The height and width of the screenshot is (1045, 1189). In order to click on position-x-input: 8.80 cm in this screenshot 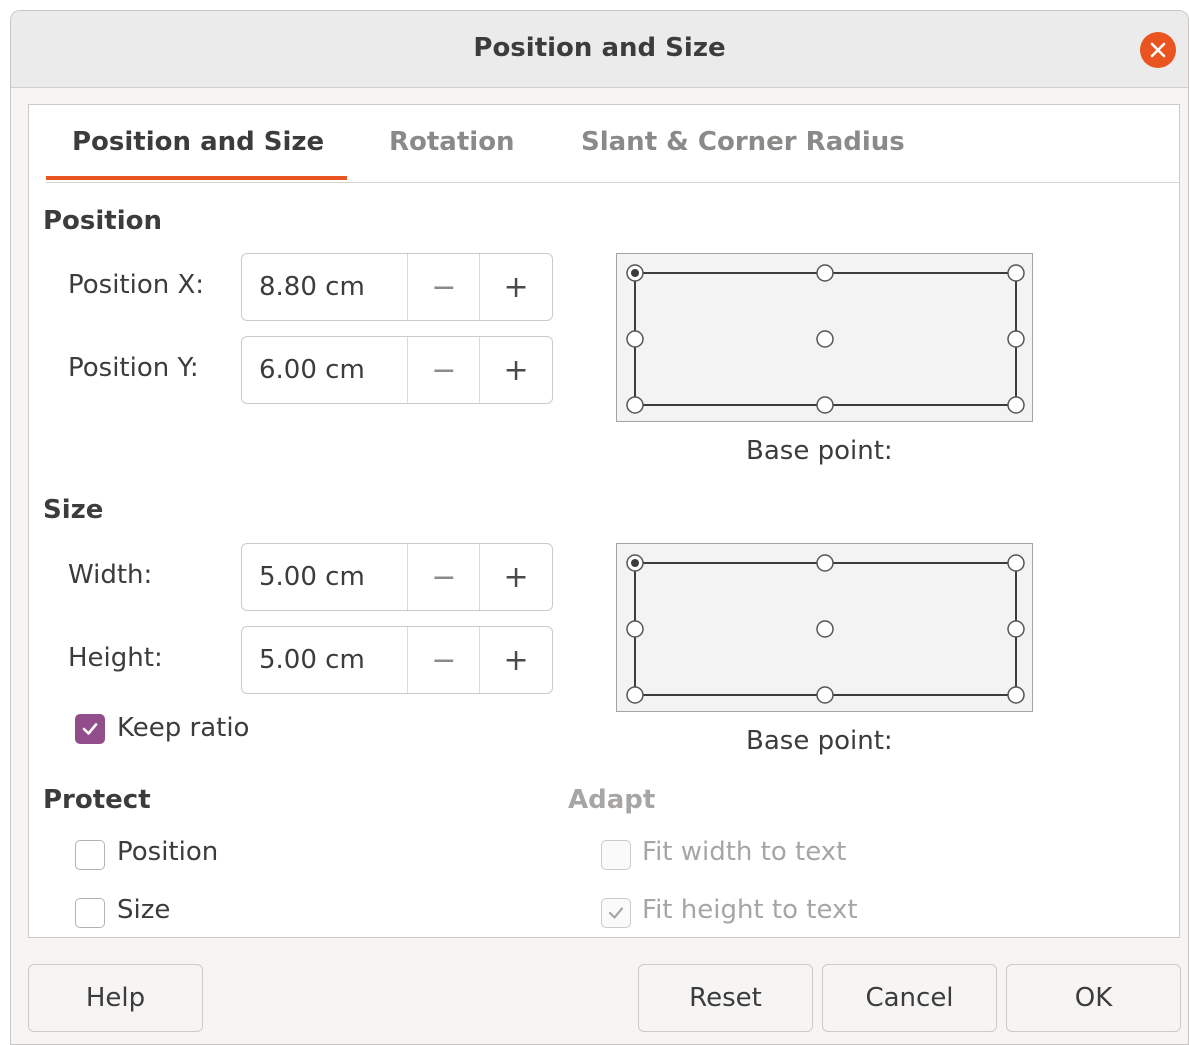, I will do `click(325, 287)`.